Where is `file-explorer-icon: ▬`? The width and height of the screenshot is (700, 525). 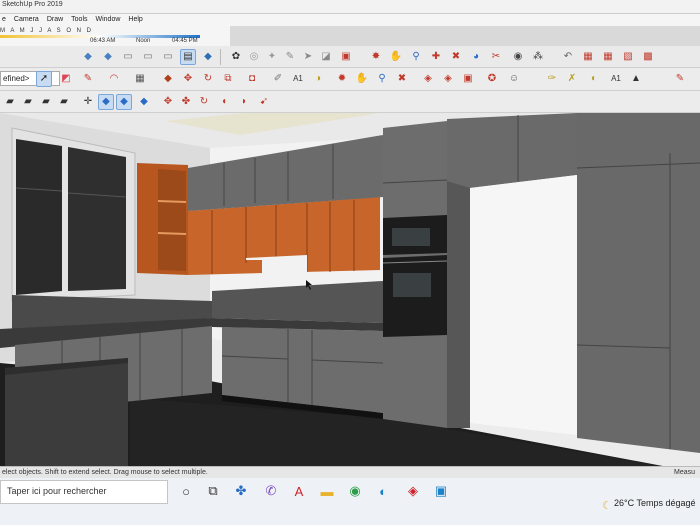
file-explorer-icon: ▬ is located at coordinates (327, 491).